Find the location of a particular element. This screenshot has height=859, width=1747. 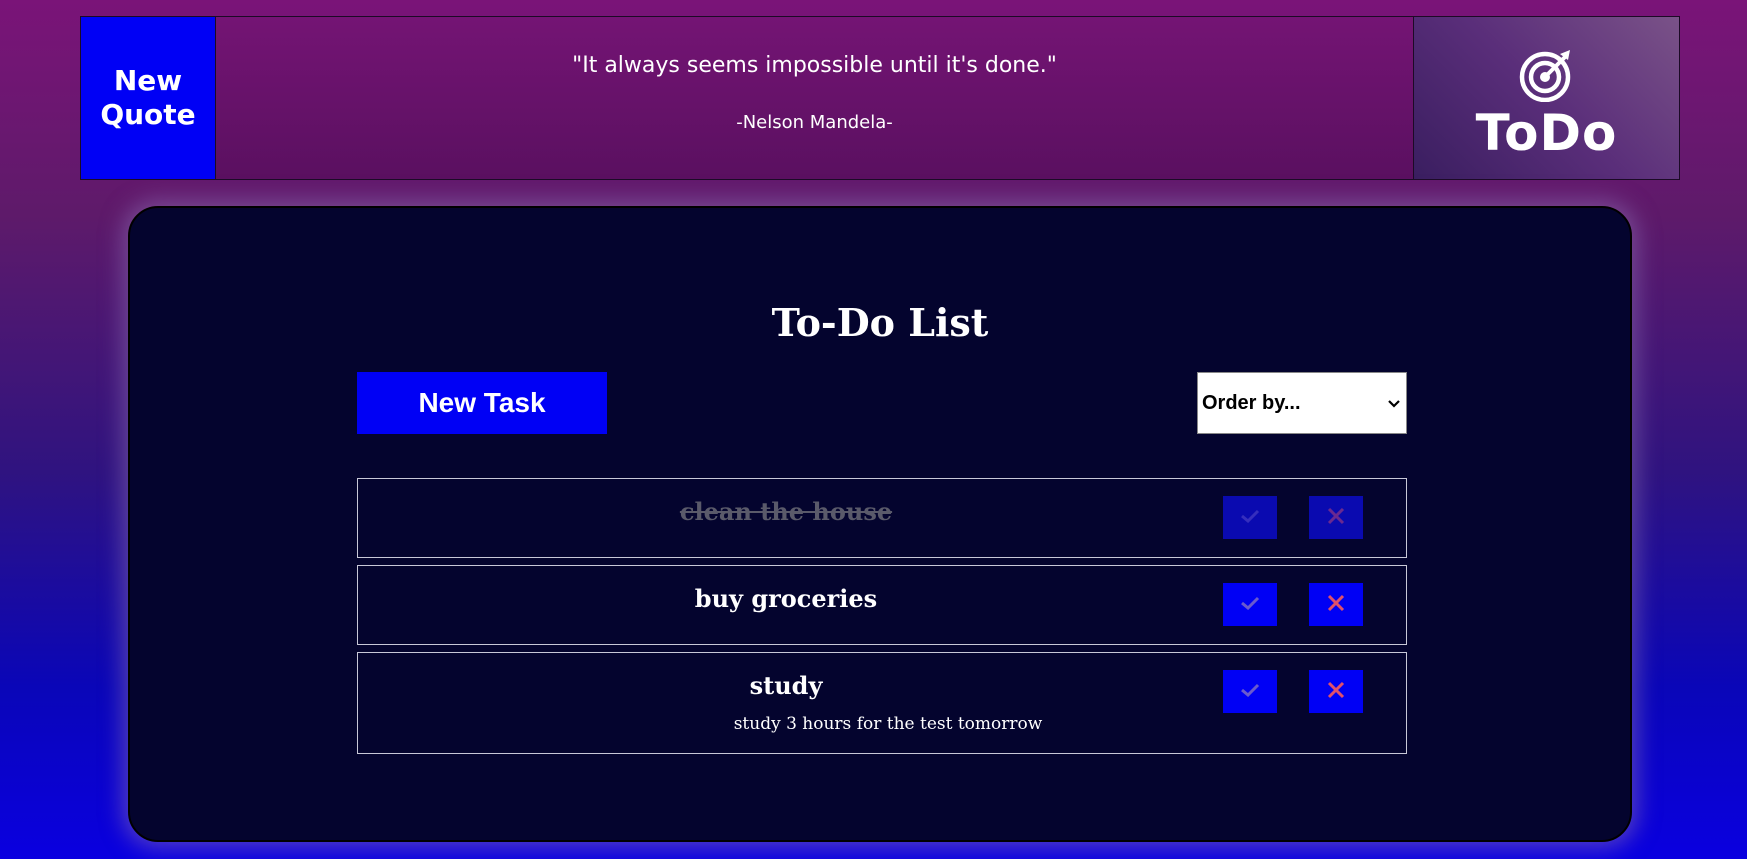

task-item: buy groceries is located at coordinates (882, 605).